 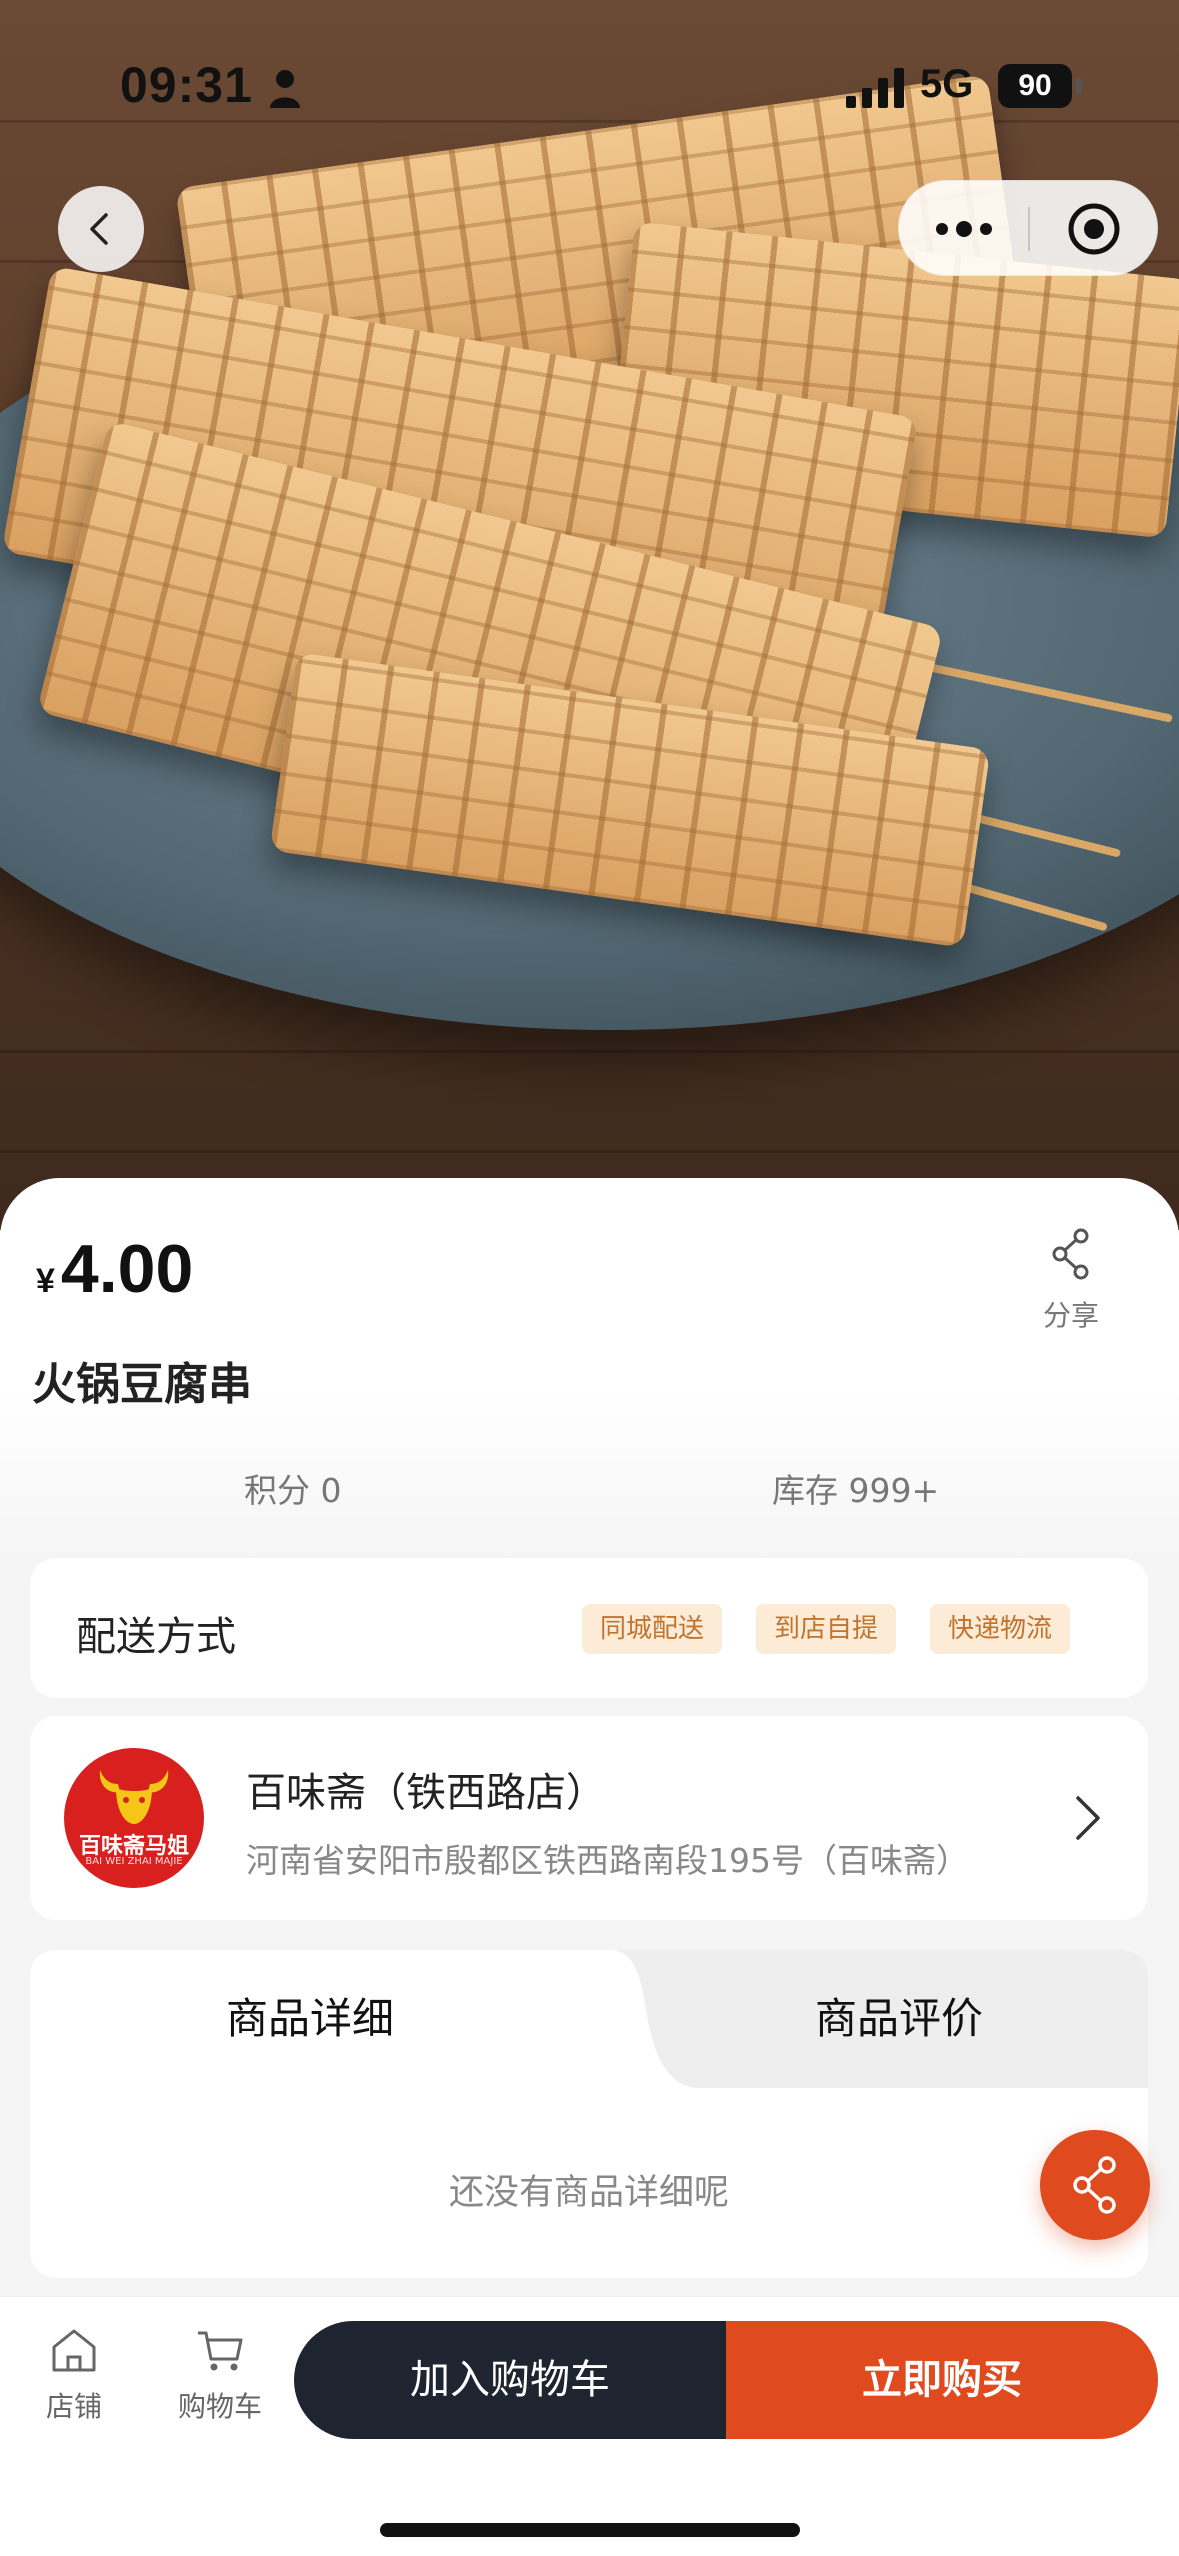 What do you see at coordinates (73, 2406) in the screenshot?
I see `nav-store-label: 店铺` at bounding box center [73, 2406].